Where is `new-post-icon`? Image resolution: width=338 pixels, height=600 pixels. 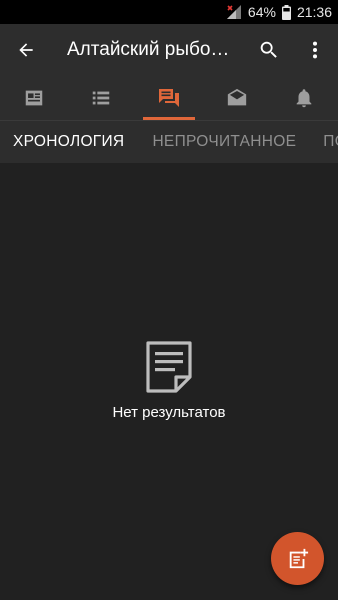
new-post-icon is located at coordinates (298, 558).